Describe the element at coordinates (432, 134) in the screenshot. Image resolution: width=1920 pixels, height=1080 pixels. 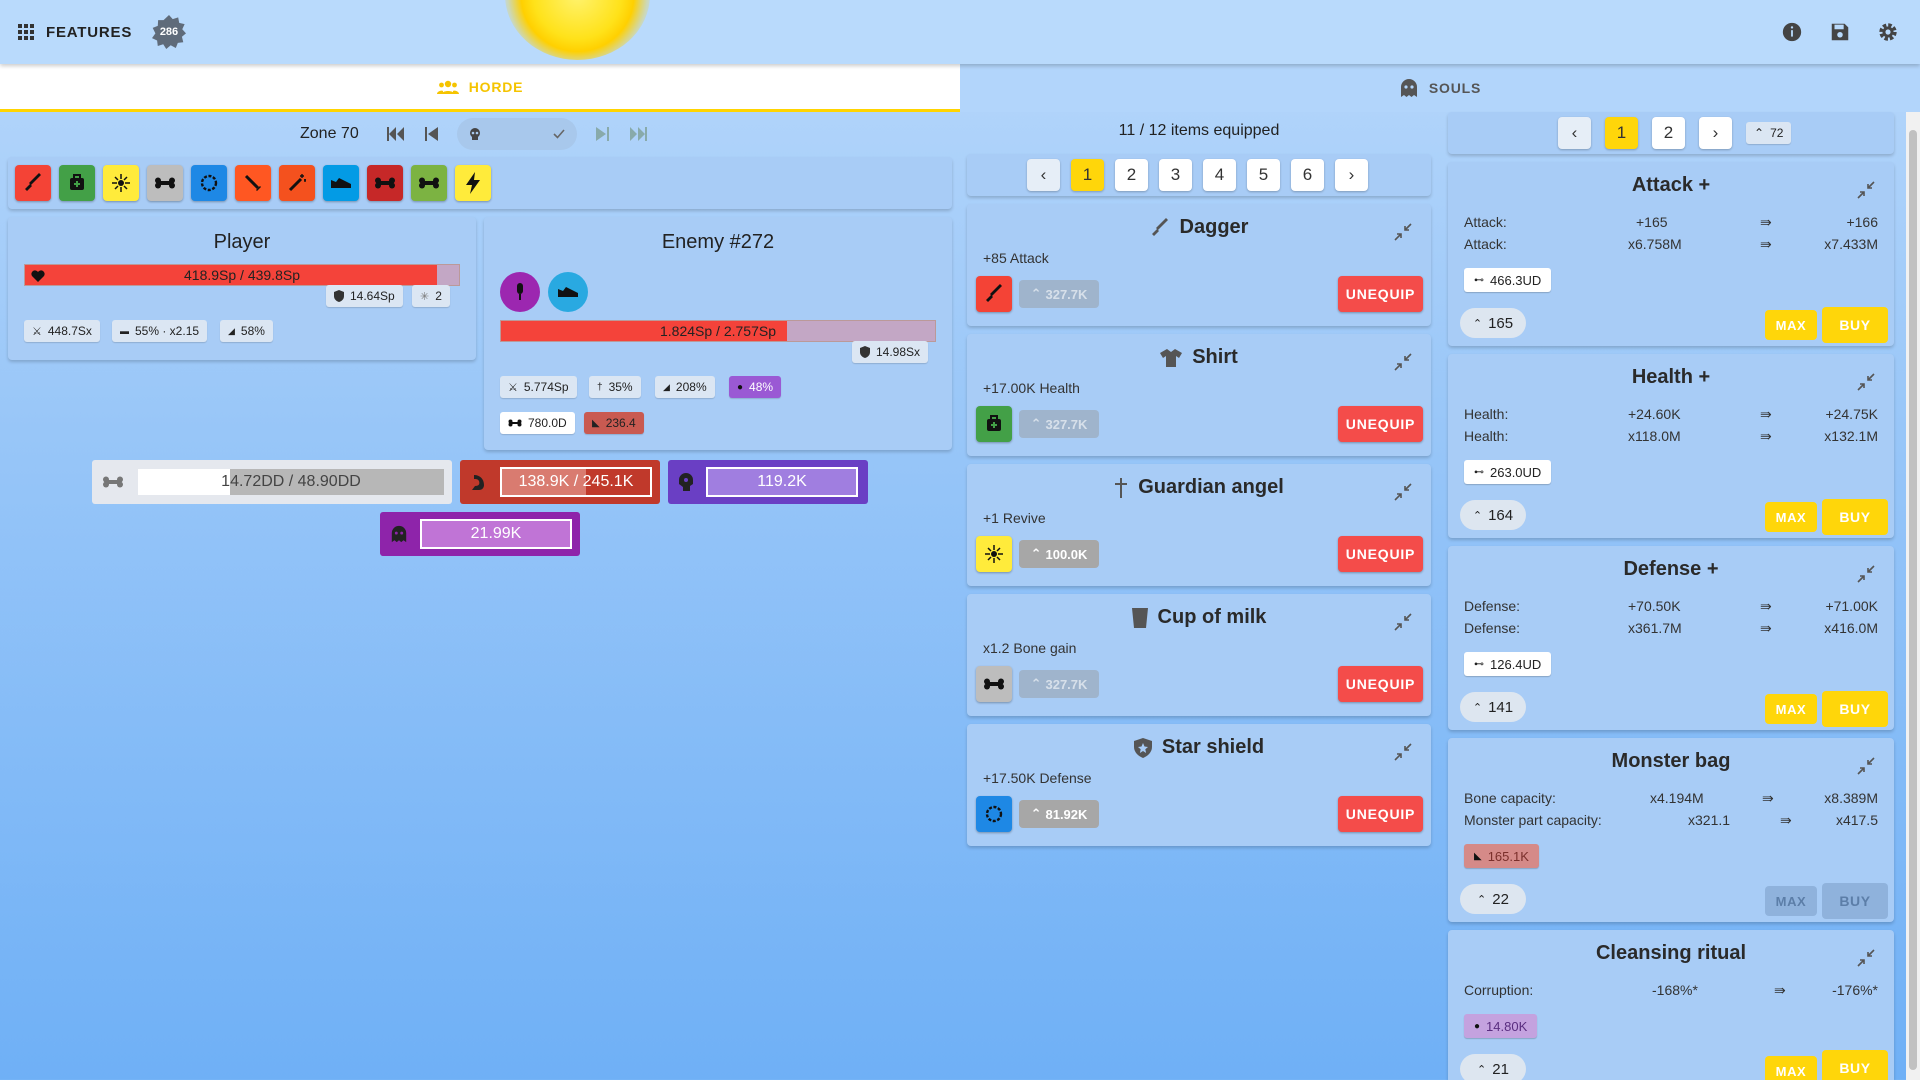
I see `previous-zone-icon` at that location.